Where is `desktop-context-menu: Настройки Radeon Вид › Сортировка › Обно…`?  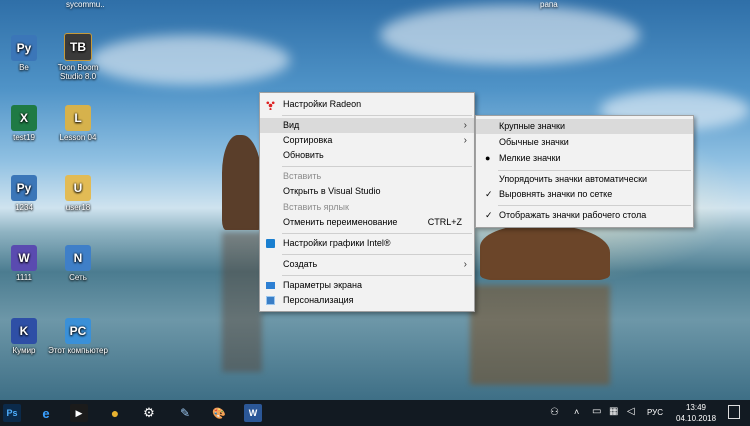
desktop-context-menu: Настройки Radeon Вид › Сортировка › Обно… is located at coordinates (367, 202).